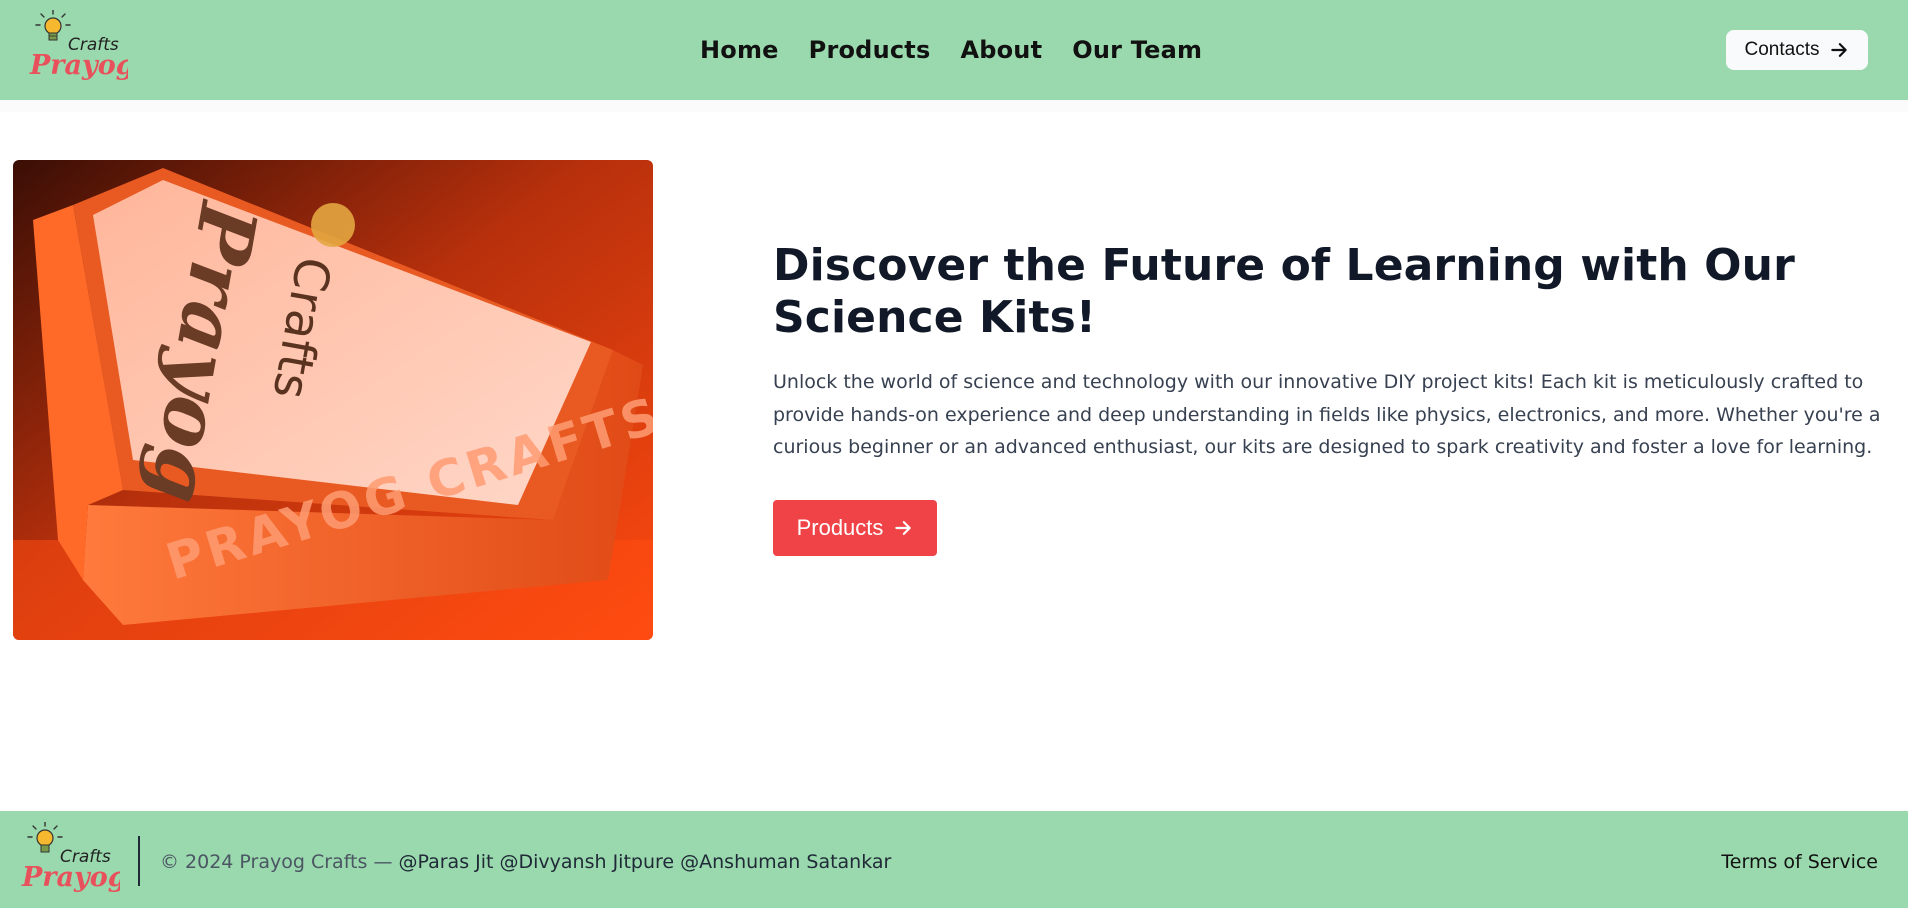 The height and width of the screenshot is (908, 1908). Describe the element at coordinates (954, 106) in the screenshot. I see `header-divider` at that location.